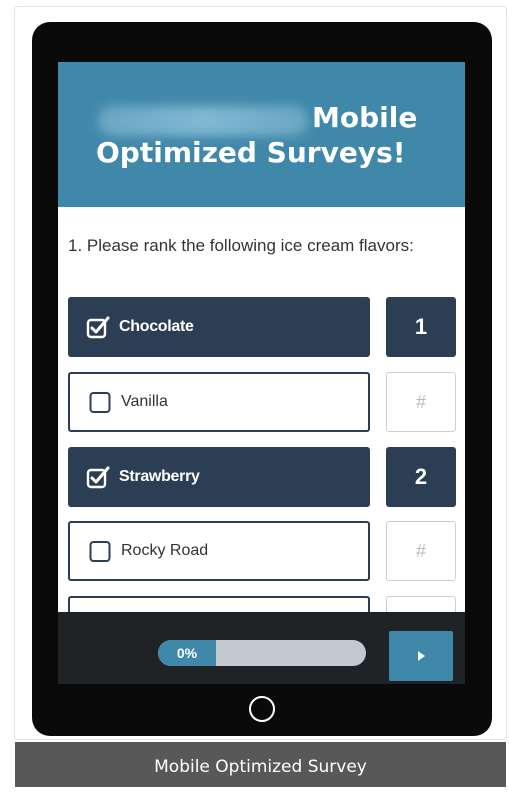 Image resolution: width=509 pixels, height=792 pixels. I want to click on survey-header: Mobile Optimized Surveys!, so click(261, 134).